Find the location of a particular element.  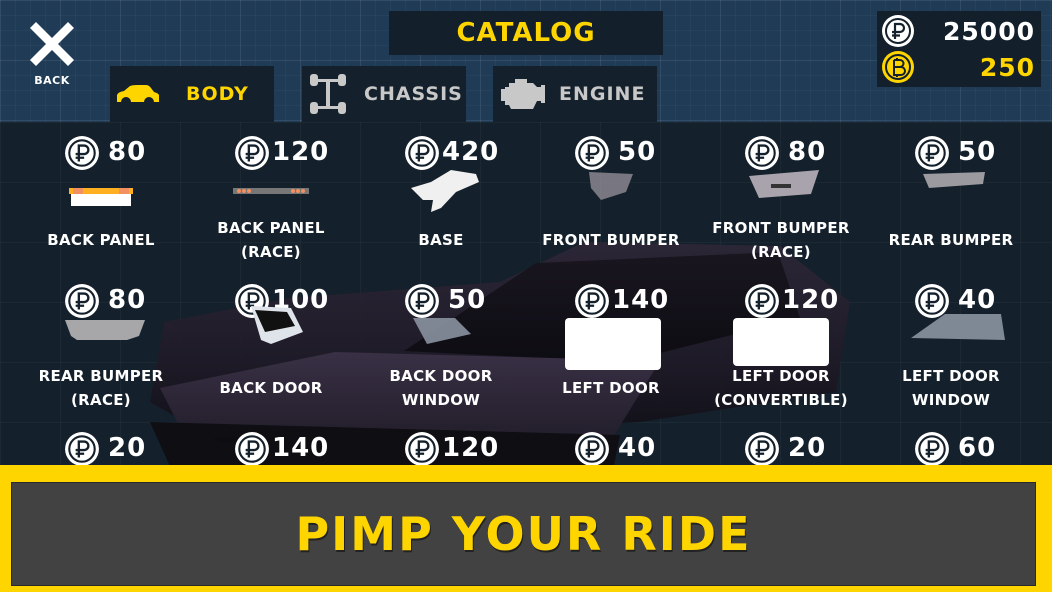

back-door-part-icon is located at coordinates (277, 325).